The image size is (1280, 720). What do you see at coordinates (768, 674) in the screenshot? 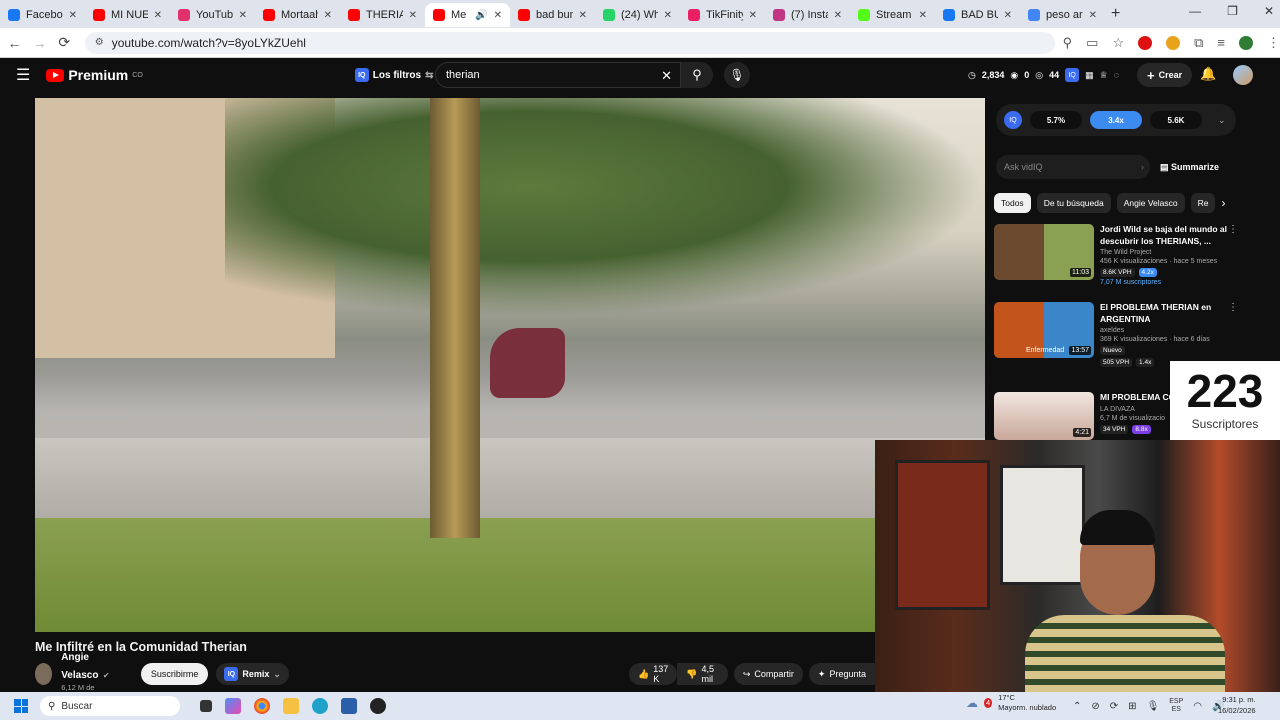
I see `share-button: ↪ Compartir` at bounding box center [768, 674].